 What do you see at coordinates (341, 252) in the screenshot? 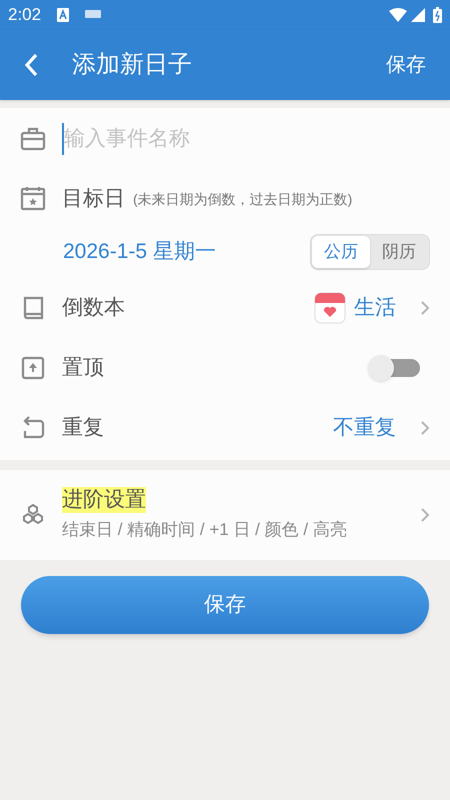
I see `calendar-type-tab: 公历` at bounding box center [341, 252].